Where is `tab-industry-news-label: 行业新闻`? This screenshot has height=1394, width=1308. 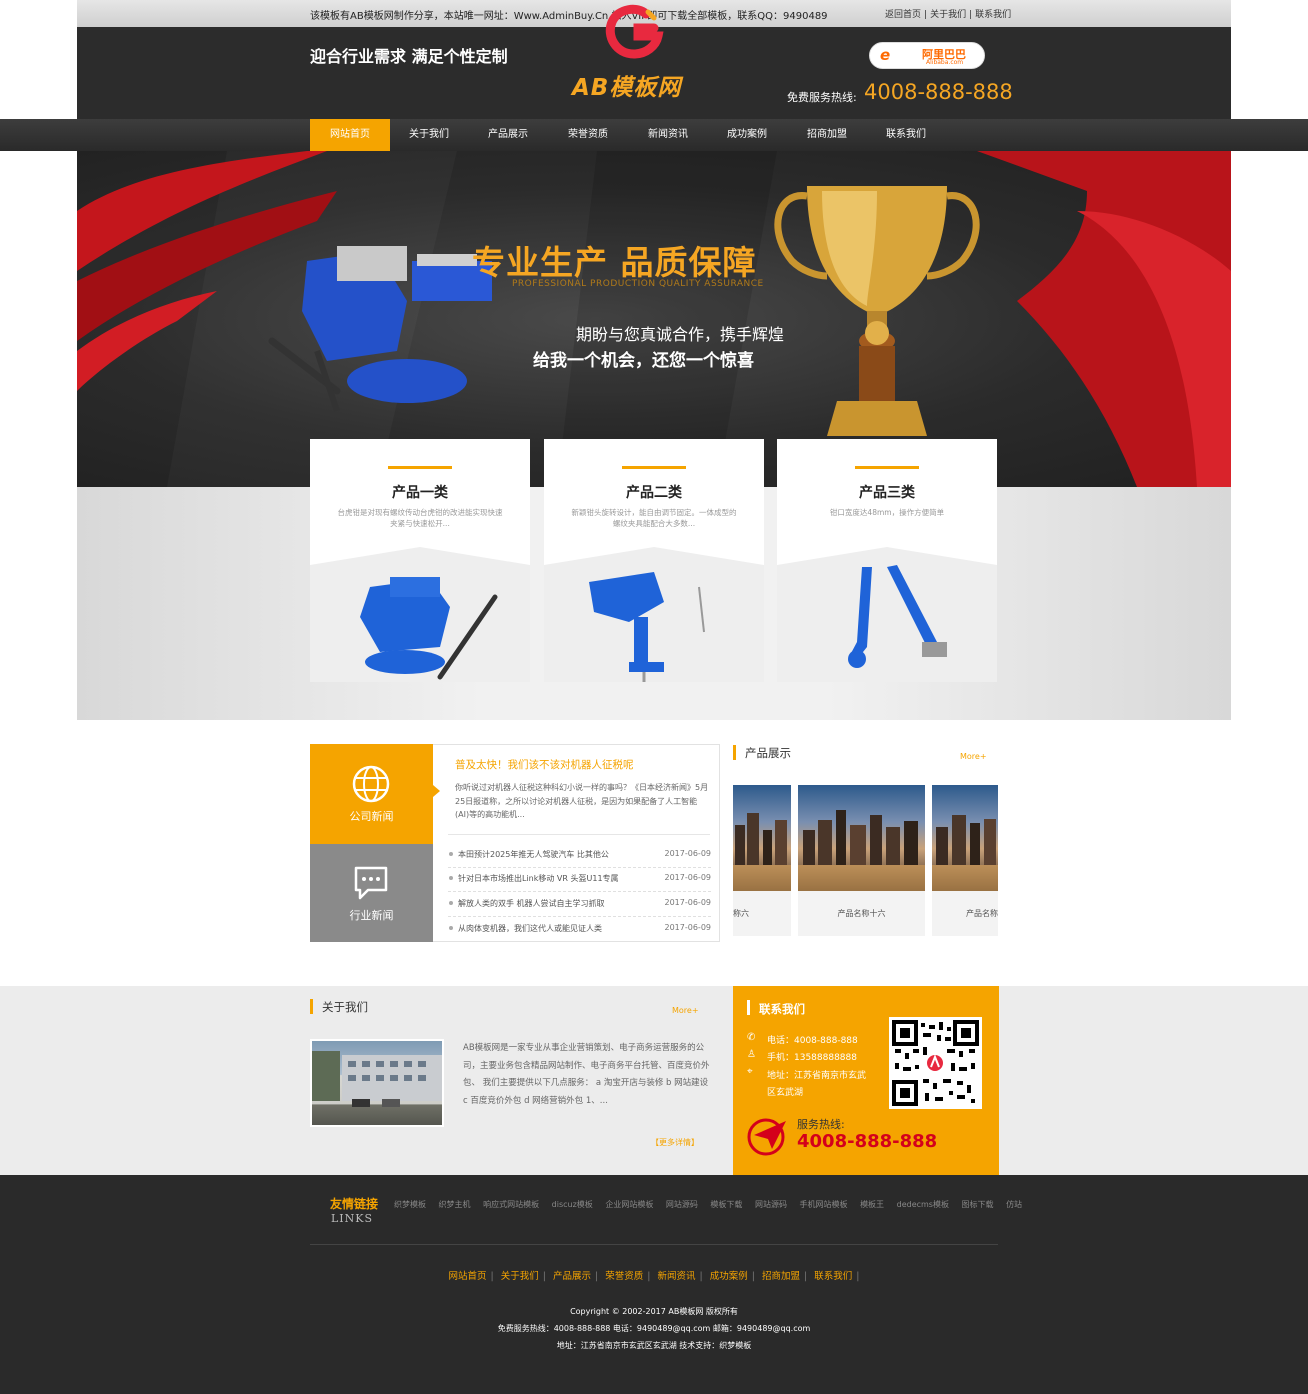
tab-industry-news-label: 行业新闻 is located at coordinates (371, 915).